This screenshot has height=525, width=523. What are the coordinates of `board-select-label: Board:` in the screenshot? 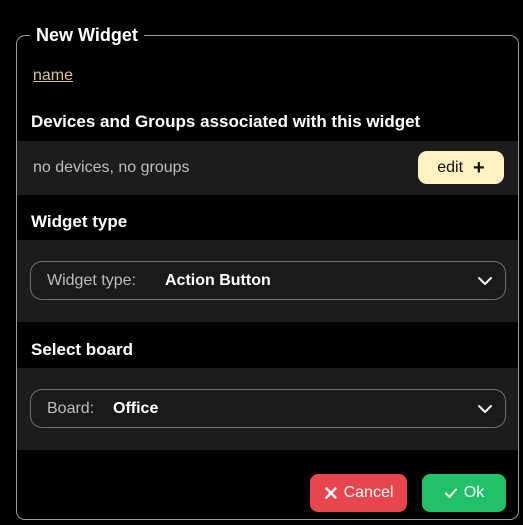 It's located at (71, 408).